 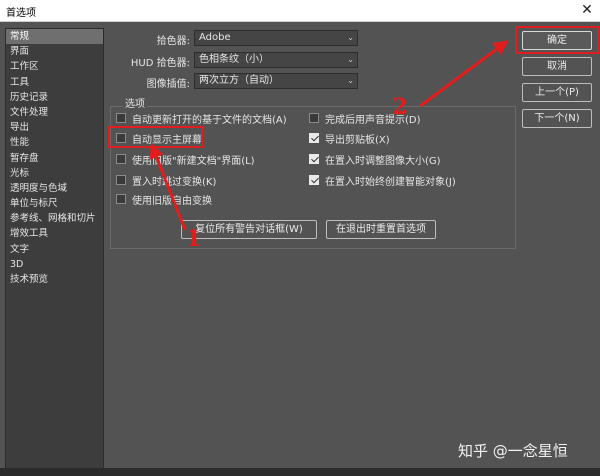 I want to click on arrow-to-ok-icon, so click(x=464, y=74).